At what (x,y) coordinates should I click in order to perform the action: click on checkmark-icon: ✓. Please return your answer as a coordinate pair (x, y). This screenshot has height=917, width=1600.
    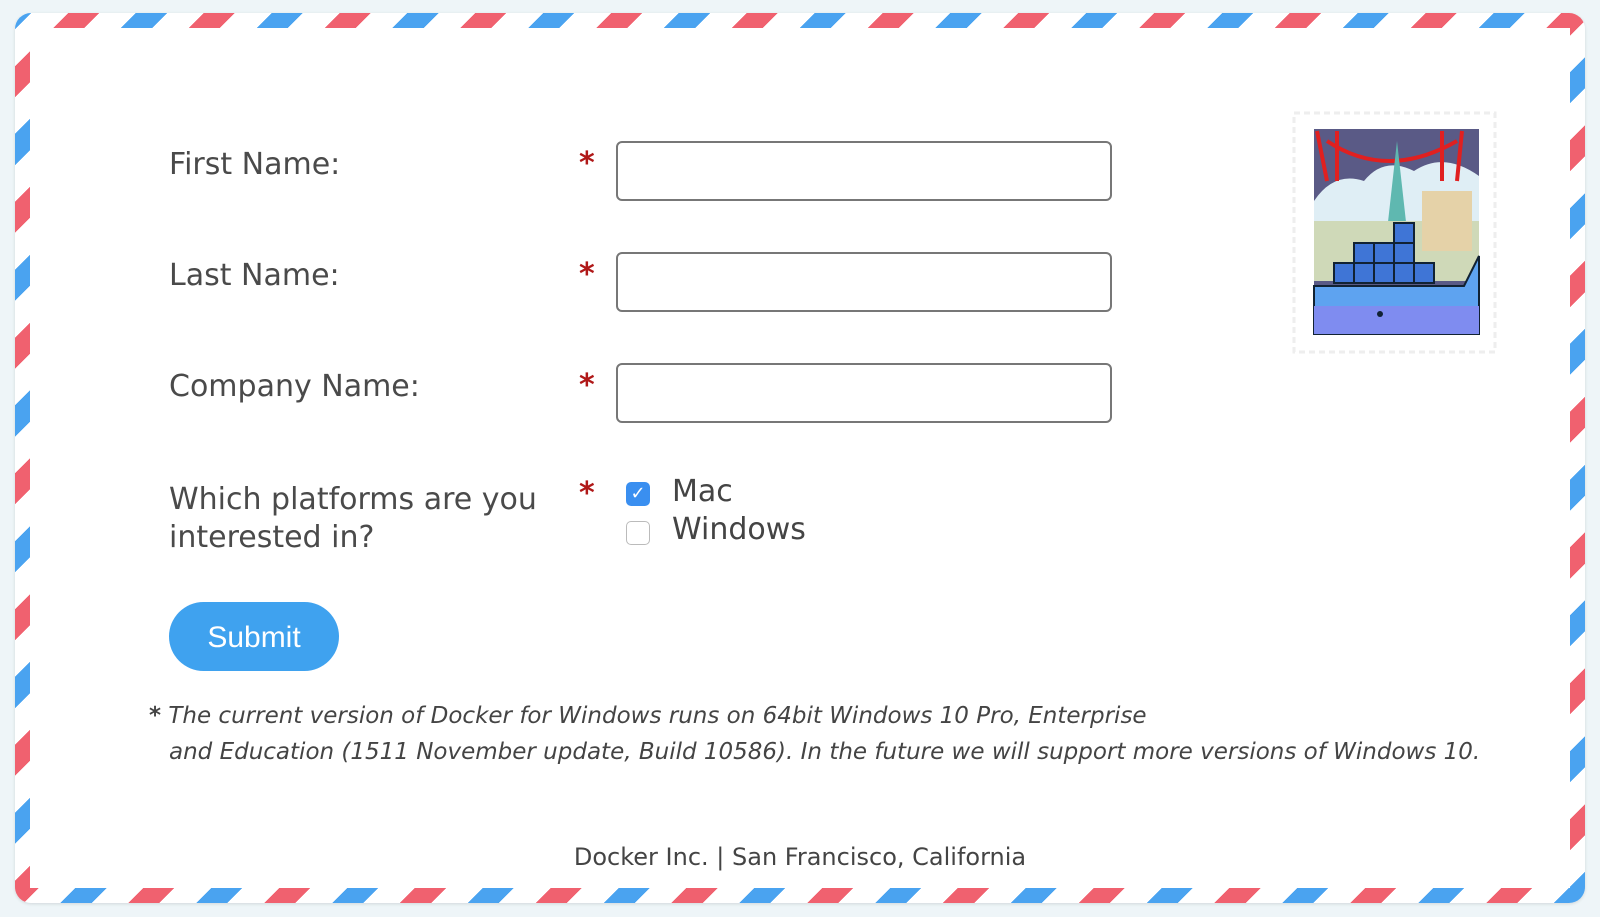
    Looking at the image, I should click on (638, 493).